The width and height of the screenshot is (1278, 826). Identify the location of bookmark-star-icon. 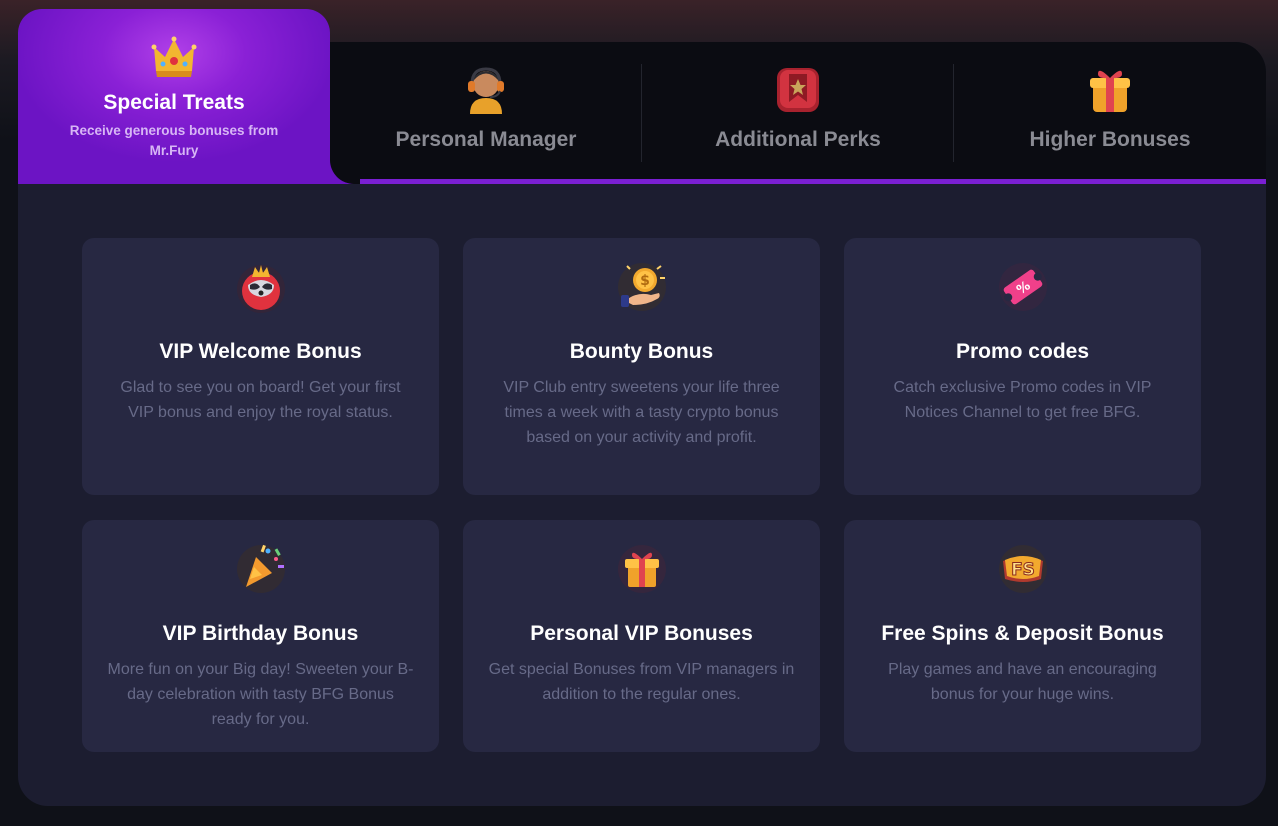
(798, 90).